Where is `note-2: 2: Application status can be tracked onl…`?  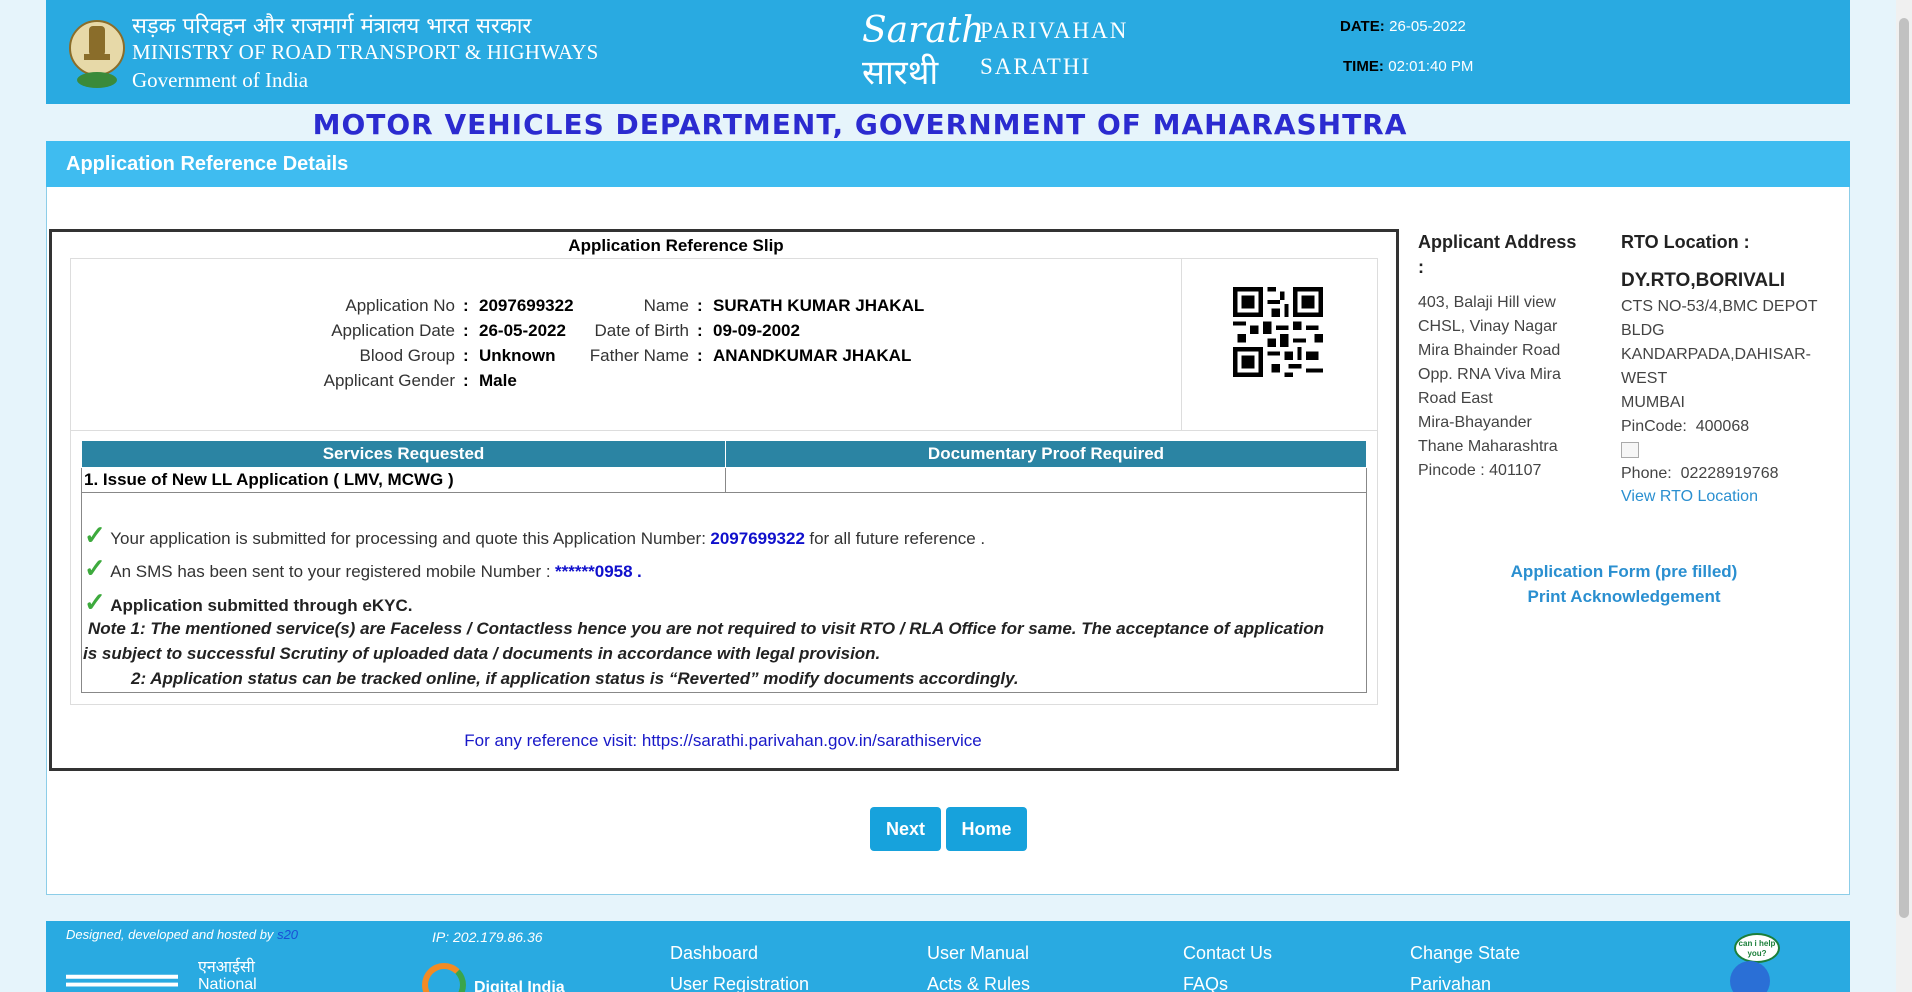 note-2: 2: Application status can be tracked onl… is located at coordinates (575, 678).